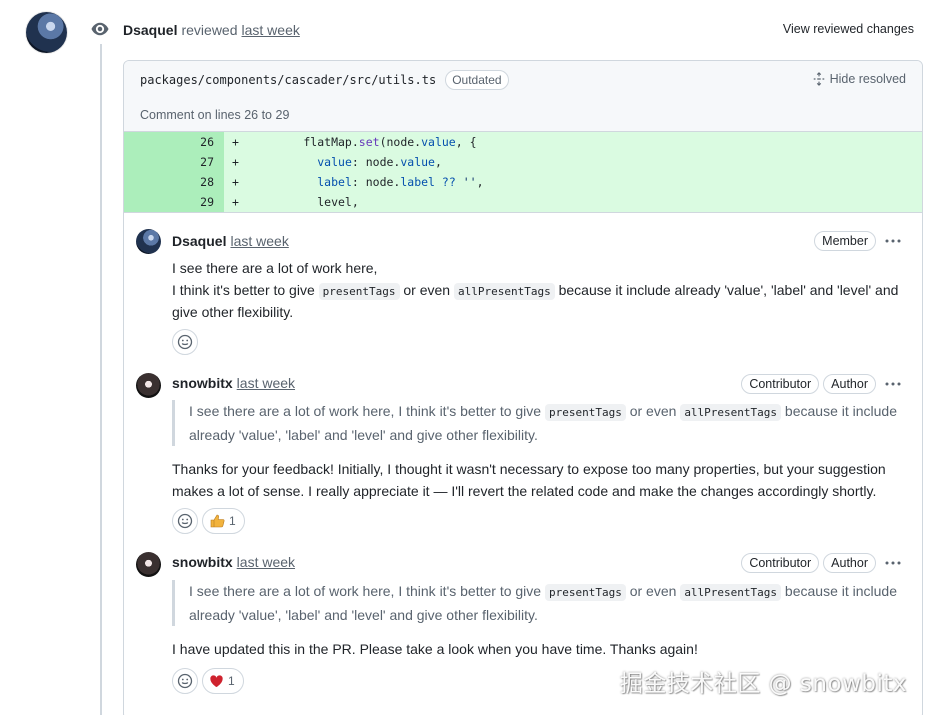 The image size is (927, 715). What do you see at coordinates (763, 684) in the screenshot?
I see `watermark: 掘金技术社区 @ snowbitx` at bounding box center [763, 684].